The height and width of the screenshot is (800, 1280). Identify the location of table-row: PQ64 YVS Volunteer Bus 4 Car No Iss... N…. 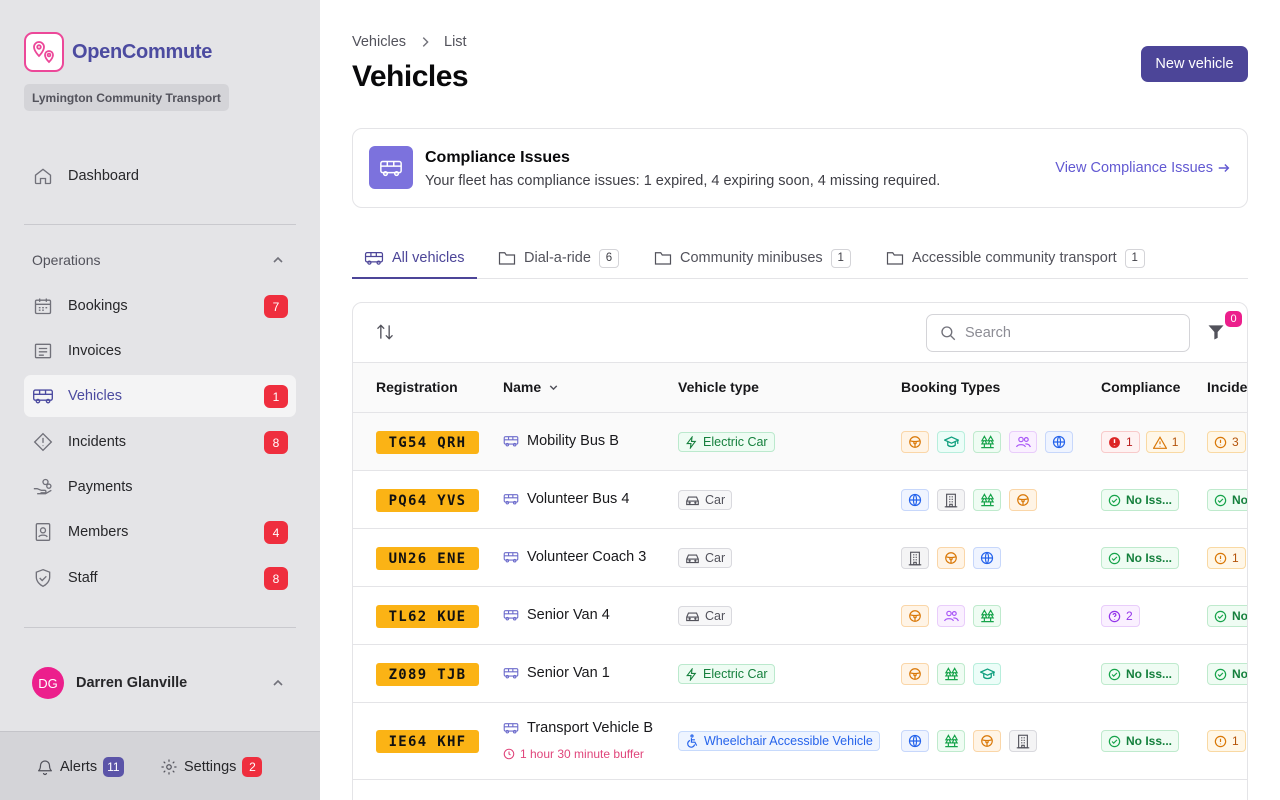
(800, 500).